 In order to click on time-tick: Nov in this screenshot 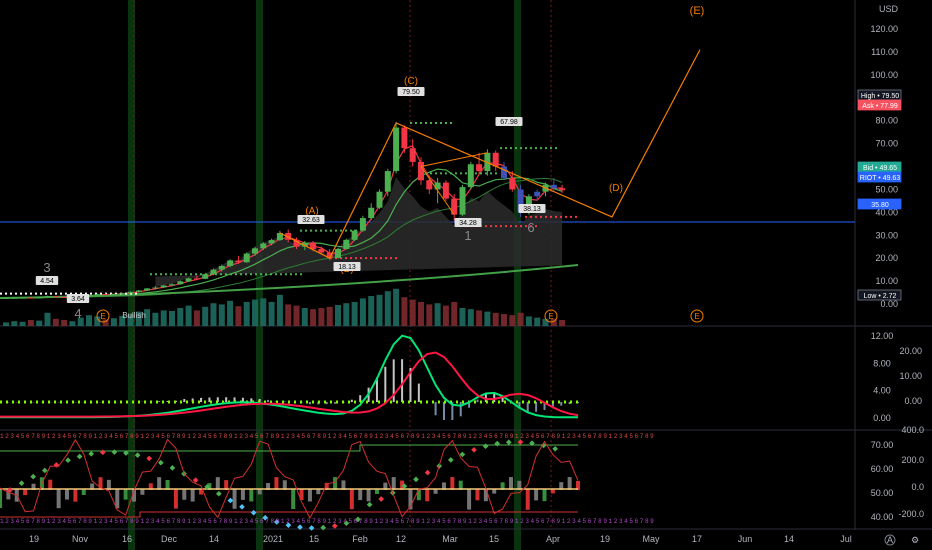, I will do `click(80, 539)`.